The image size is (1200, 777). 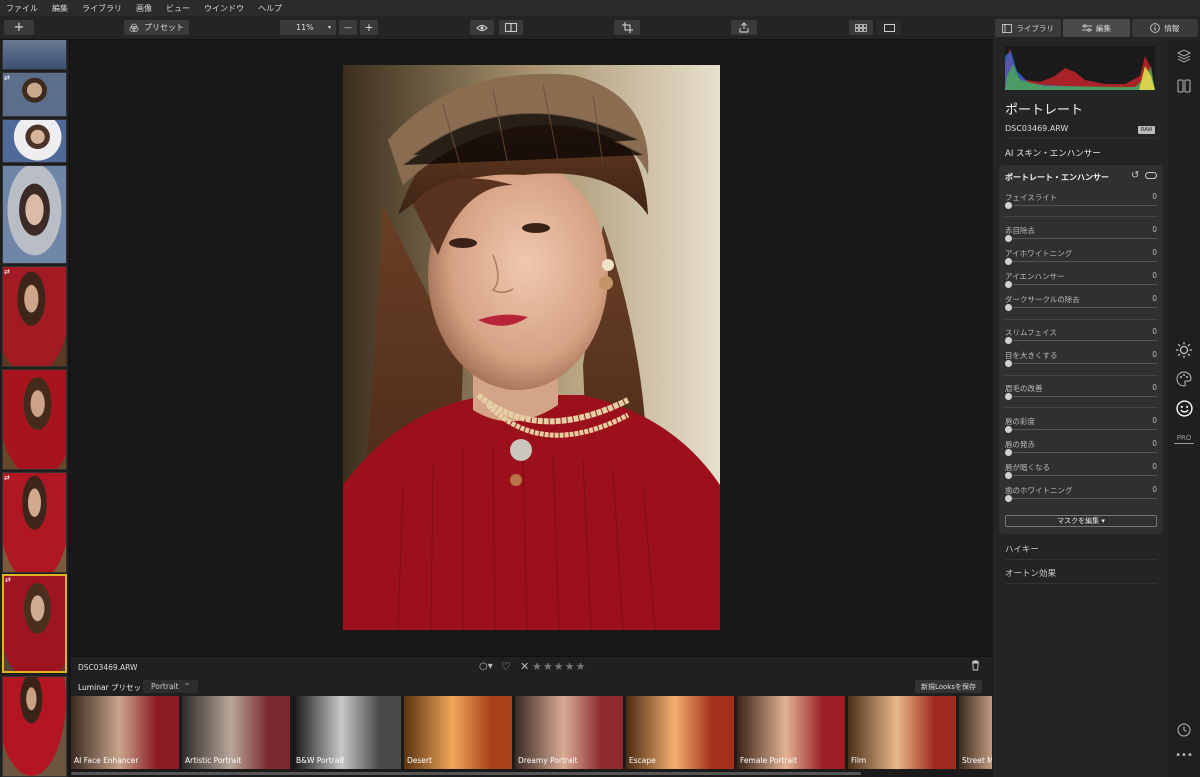 What do you see at coordinates (506, 666) in the screenshot?
I see `heart-icon: ♡` at bounding box center [506, 666].